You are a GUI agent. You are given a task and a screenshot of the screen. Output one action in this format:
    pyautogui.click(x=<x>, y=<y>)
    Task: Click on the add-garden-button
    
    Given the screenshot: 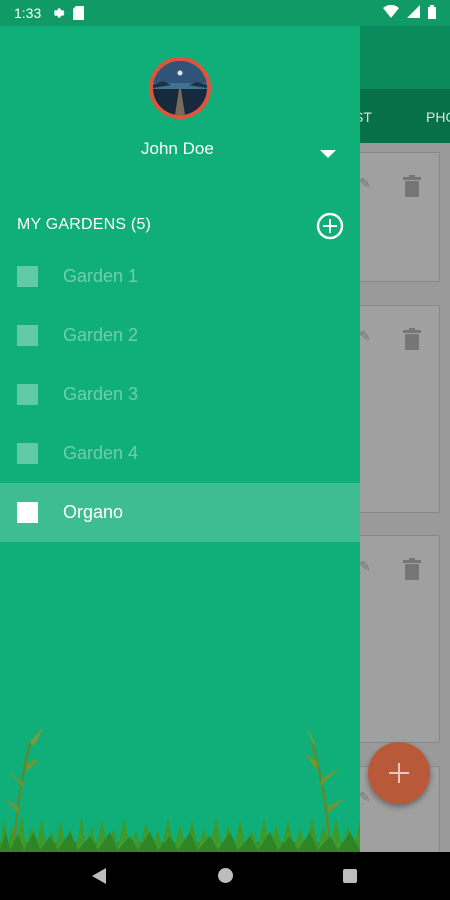 What is the action you would take?
    pyautogui.click(x=330, y=226)
    